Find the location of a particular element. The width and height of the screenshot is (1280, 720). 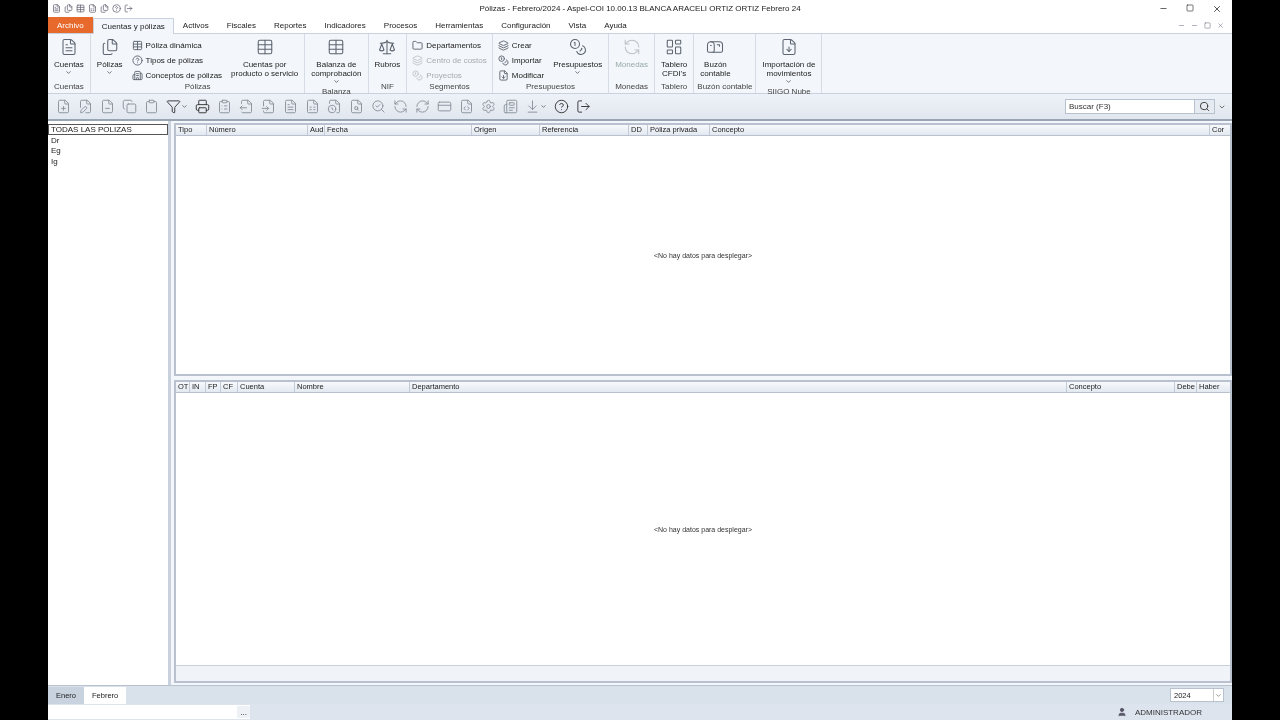

menu-tab: Procesos is located at coordinates (400, 25).